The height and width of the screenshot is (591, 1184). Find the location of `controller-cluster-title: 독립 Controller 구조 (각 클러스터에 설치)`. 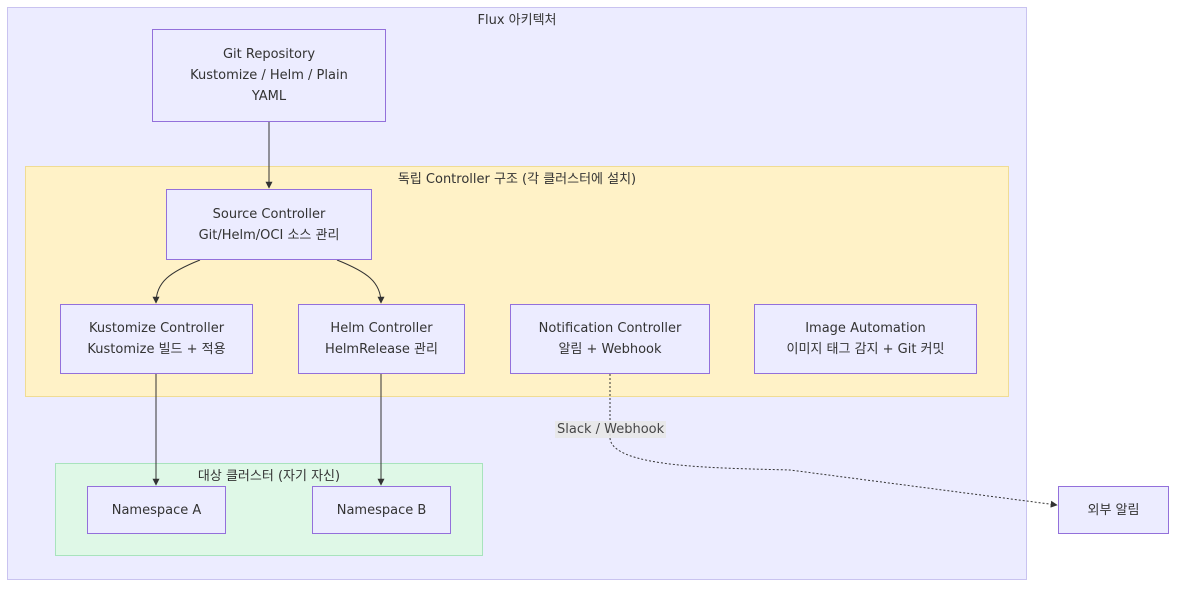

controller-cluster-title: 독립 Controller 구조 (각 클러스터에 설치) is located at coordinates (517, 179).